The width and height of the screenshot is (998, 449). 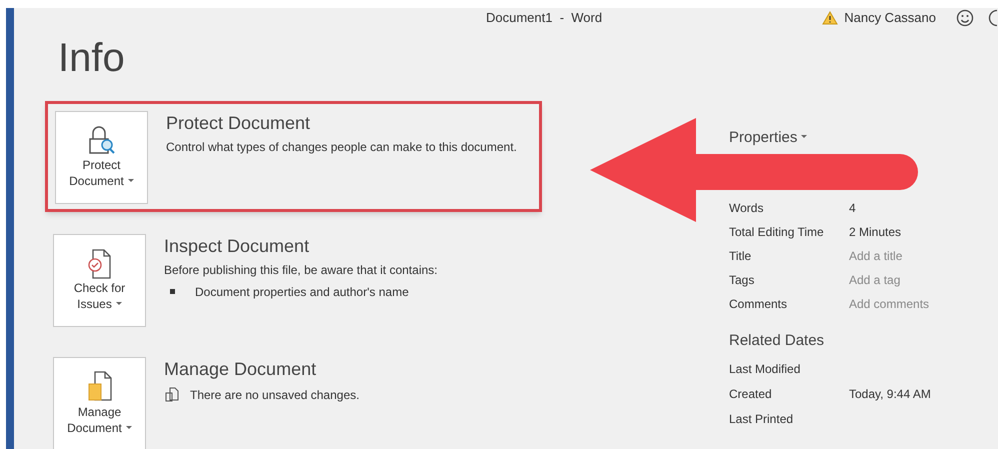 I want to click on document-action-button: Manage Document, so click(x=99, y=402).